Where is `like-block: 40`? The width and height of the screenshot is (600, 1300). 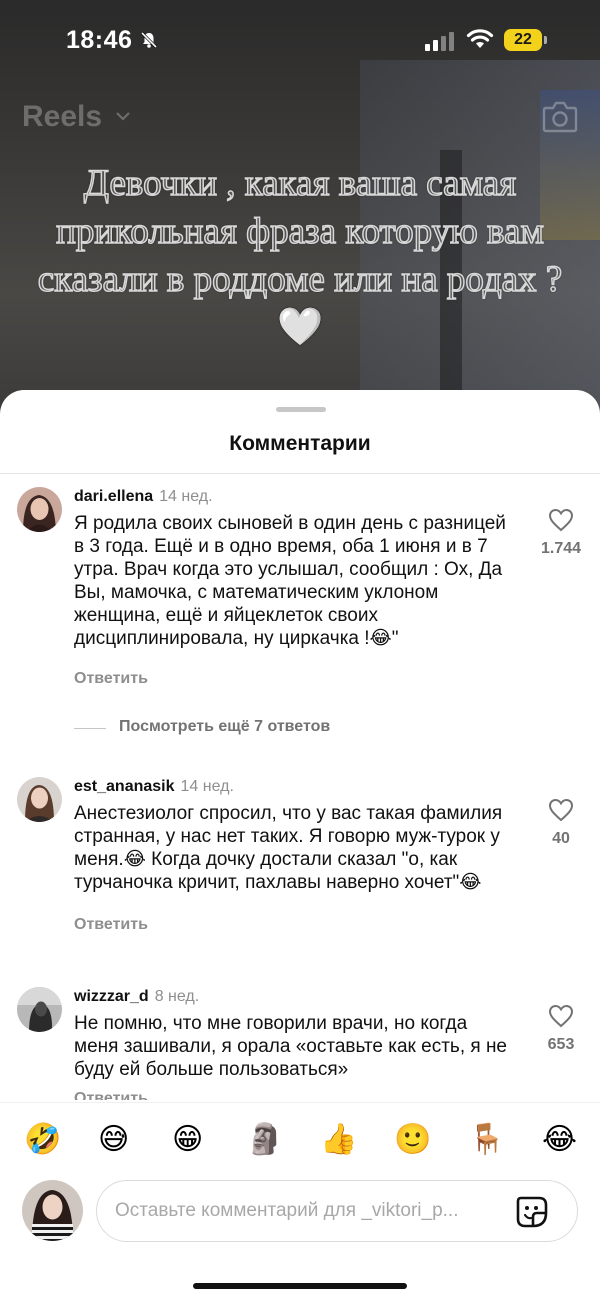 like-block: 40 is located at coordinates (561, 823).